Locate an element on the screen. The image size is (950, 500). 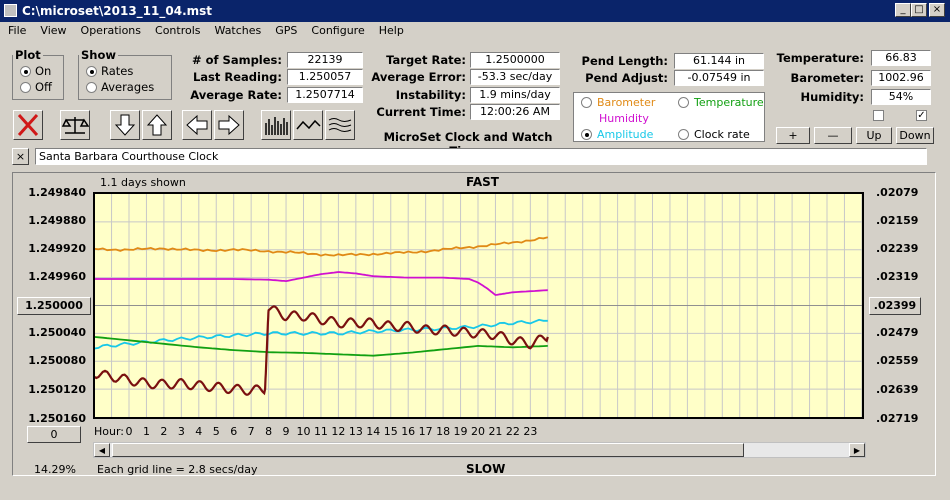
menu-gps: GPS is located at coordinates (285, 29).